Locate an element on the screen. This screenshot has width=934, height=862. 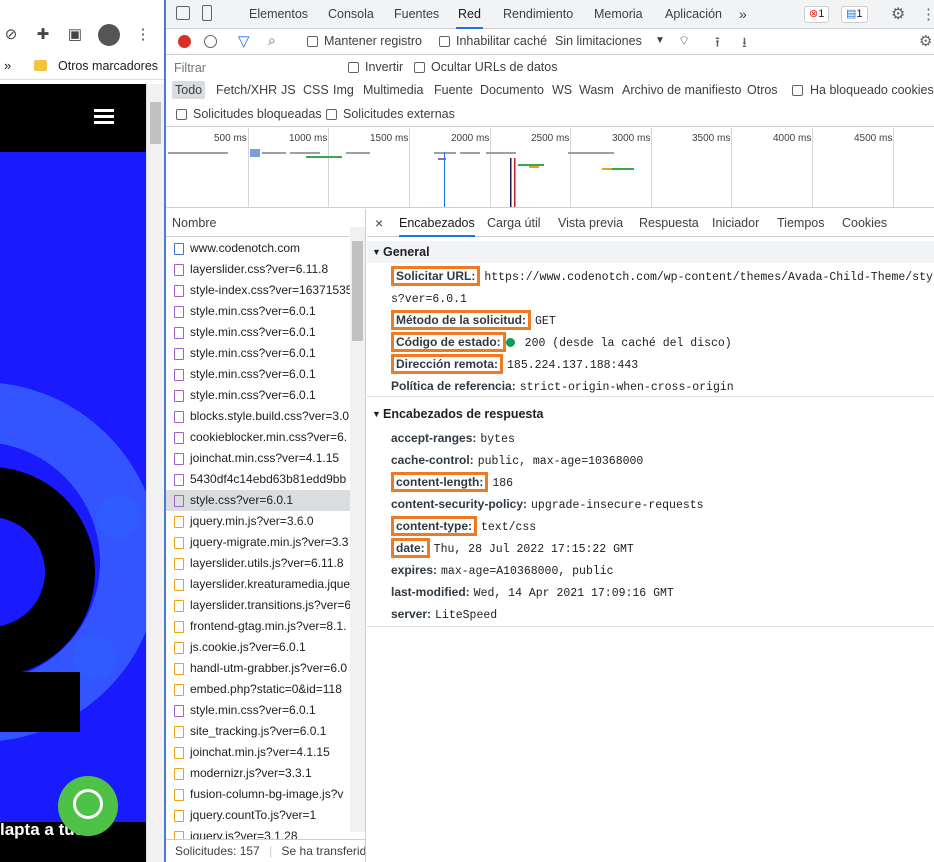
tab-application: Aplicación is located at coordinates (693, 14).